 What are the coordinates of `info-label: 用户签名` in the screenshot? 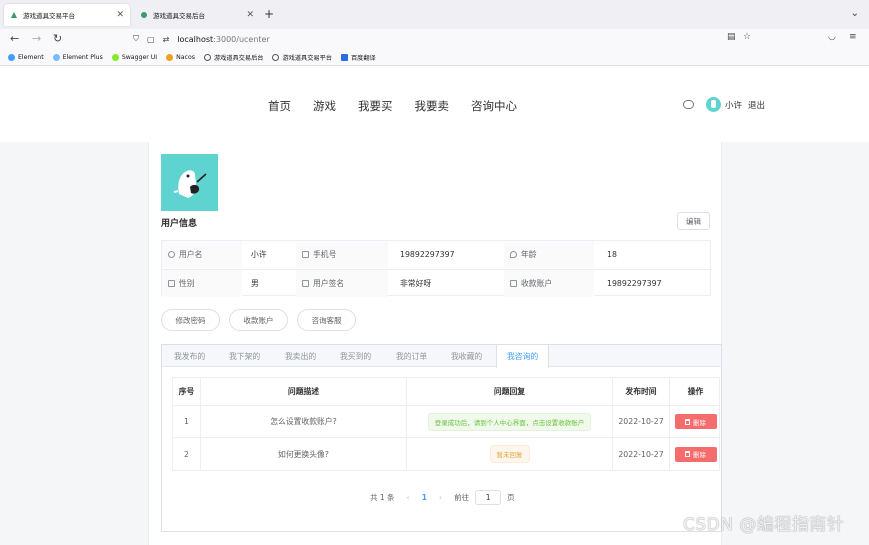 It's located at (342, 283).